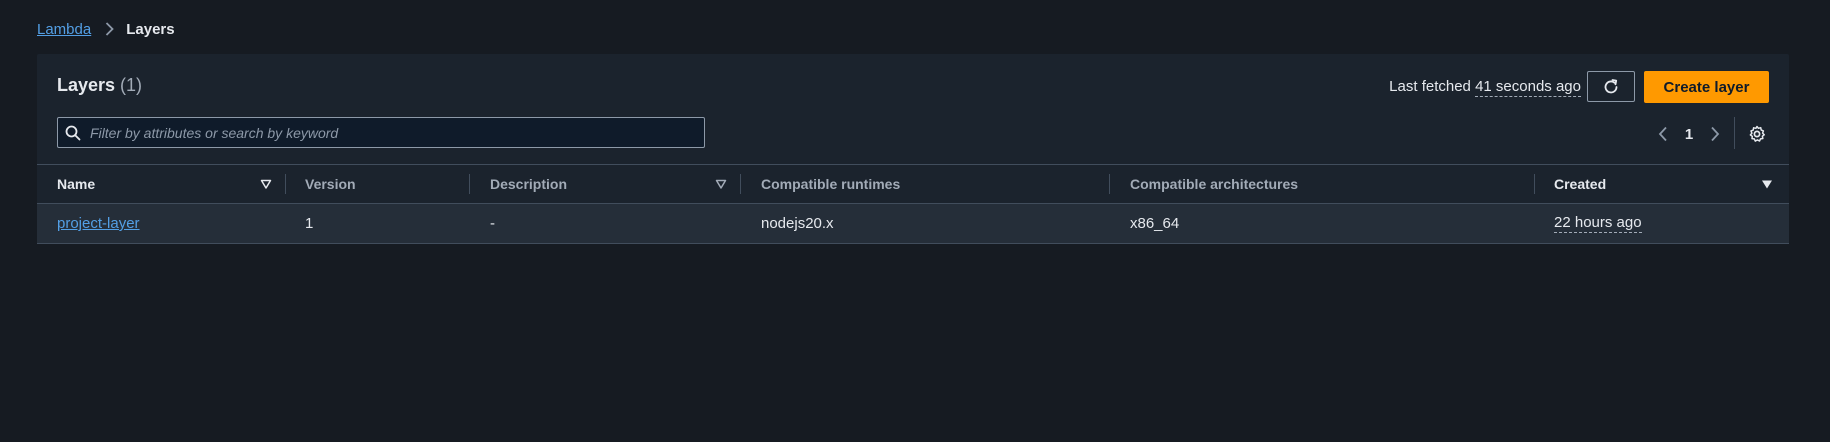 The image size is (1830, 442). What do you see at coordinates (330, 184) in the screenshot?
I see `column-header-version: Version` at bounding box center [330, 184].